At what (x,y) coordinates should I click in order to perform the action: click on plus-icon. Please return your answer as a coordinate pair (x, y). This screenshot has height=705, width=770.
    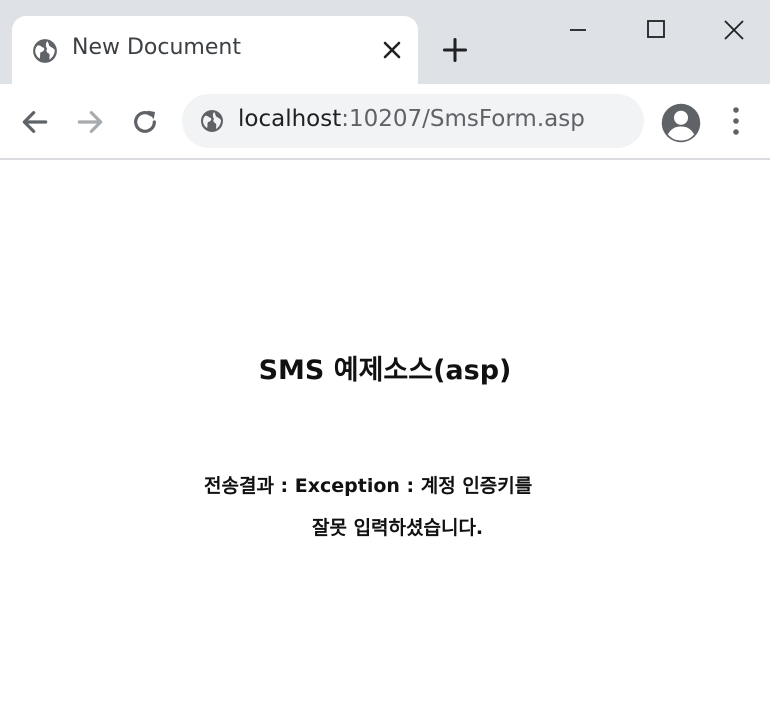
    Looking at the image, I should click on (455, 50).